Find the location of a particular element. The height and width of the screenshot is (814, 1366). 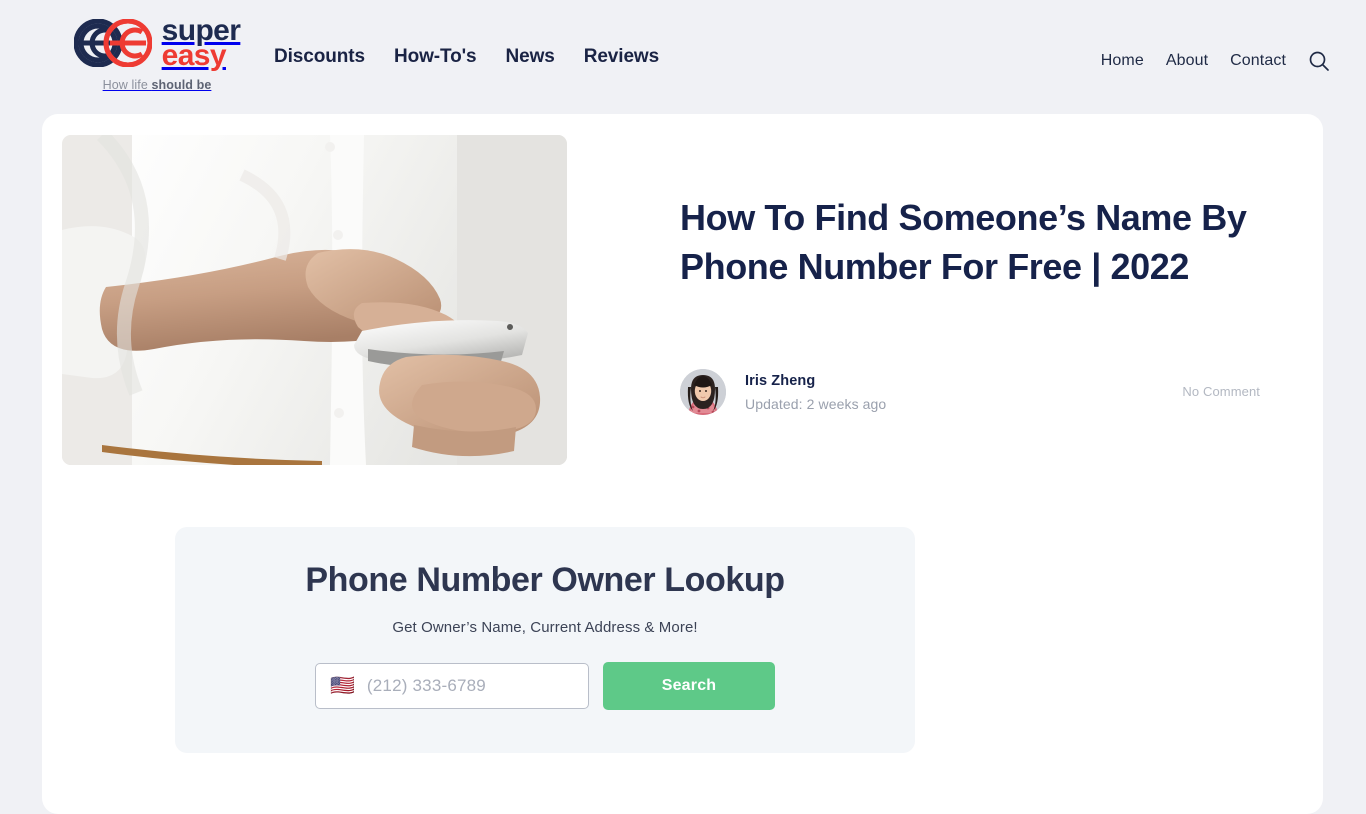

lookup-title: Phone Number Owner Lookup is located at coordinates (545, 580).